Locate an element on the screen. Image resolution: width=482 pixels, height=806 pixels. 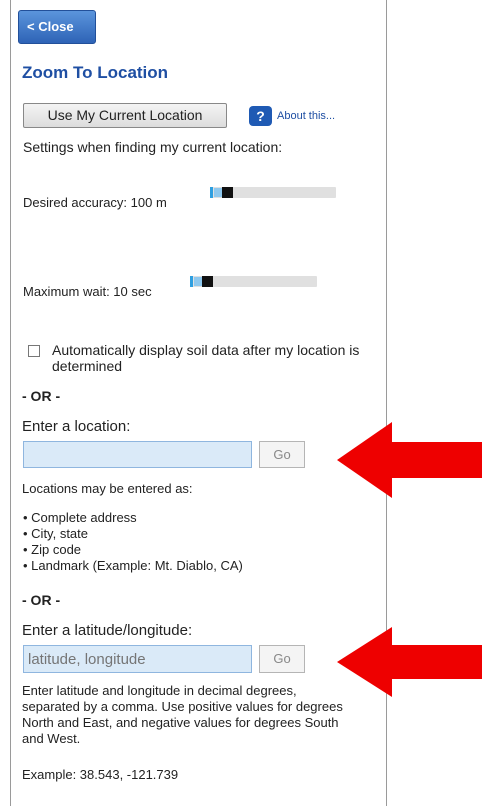
desired-accuracy-label: Desired accuracy: 100 m is located at coordinates (95, 202).